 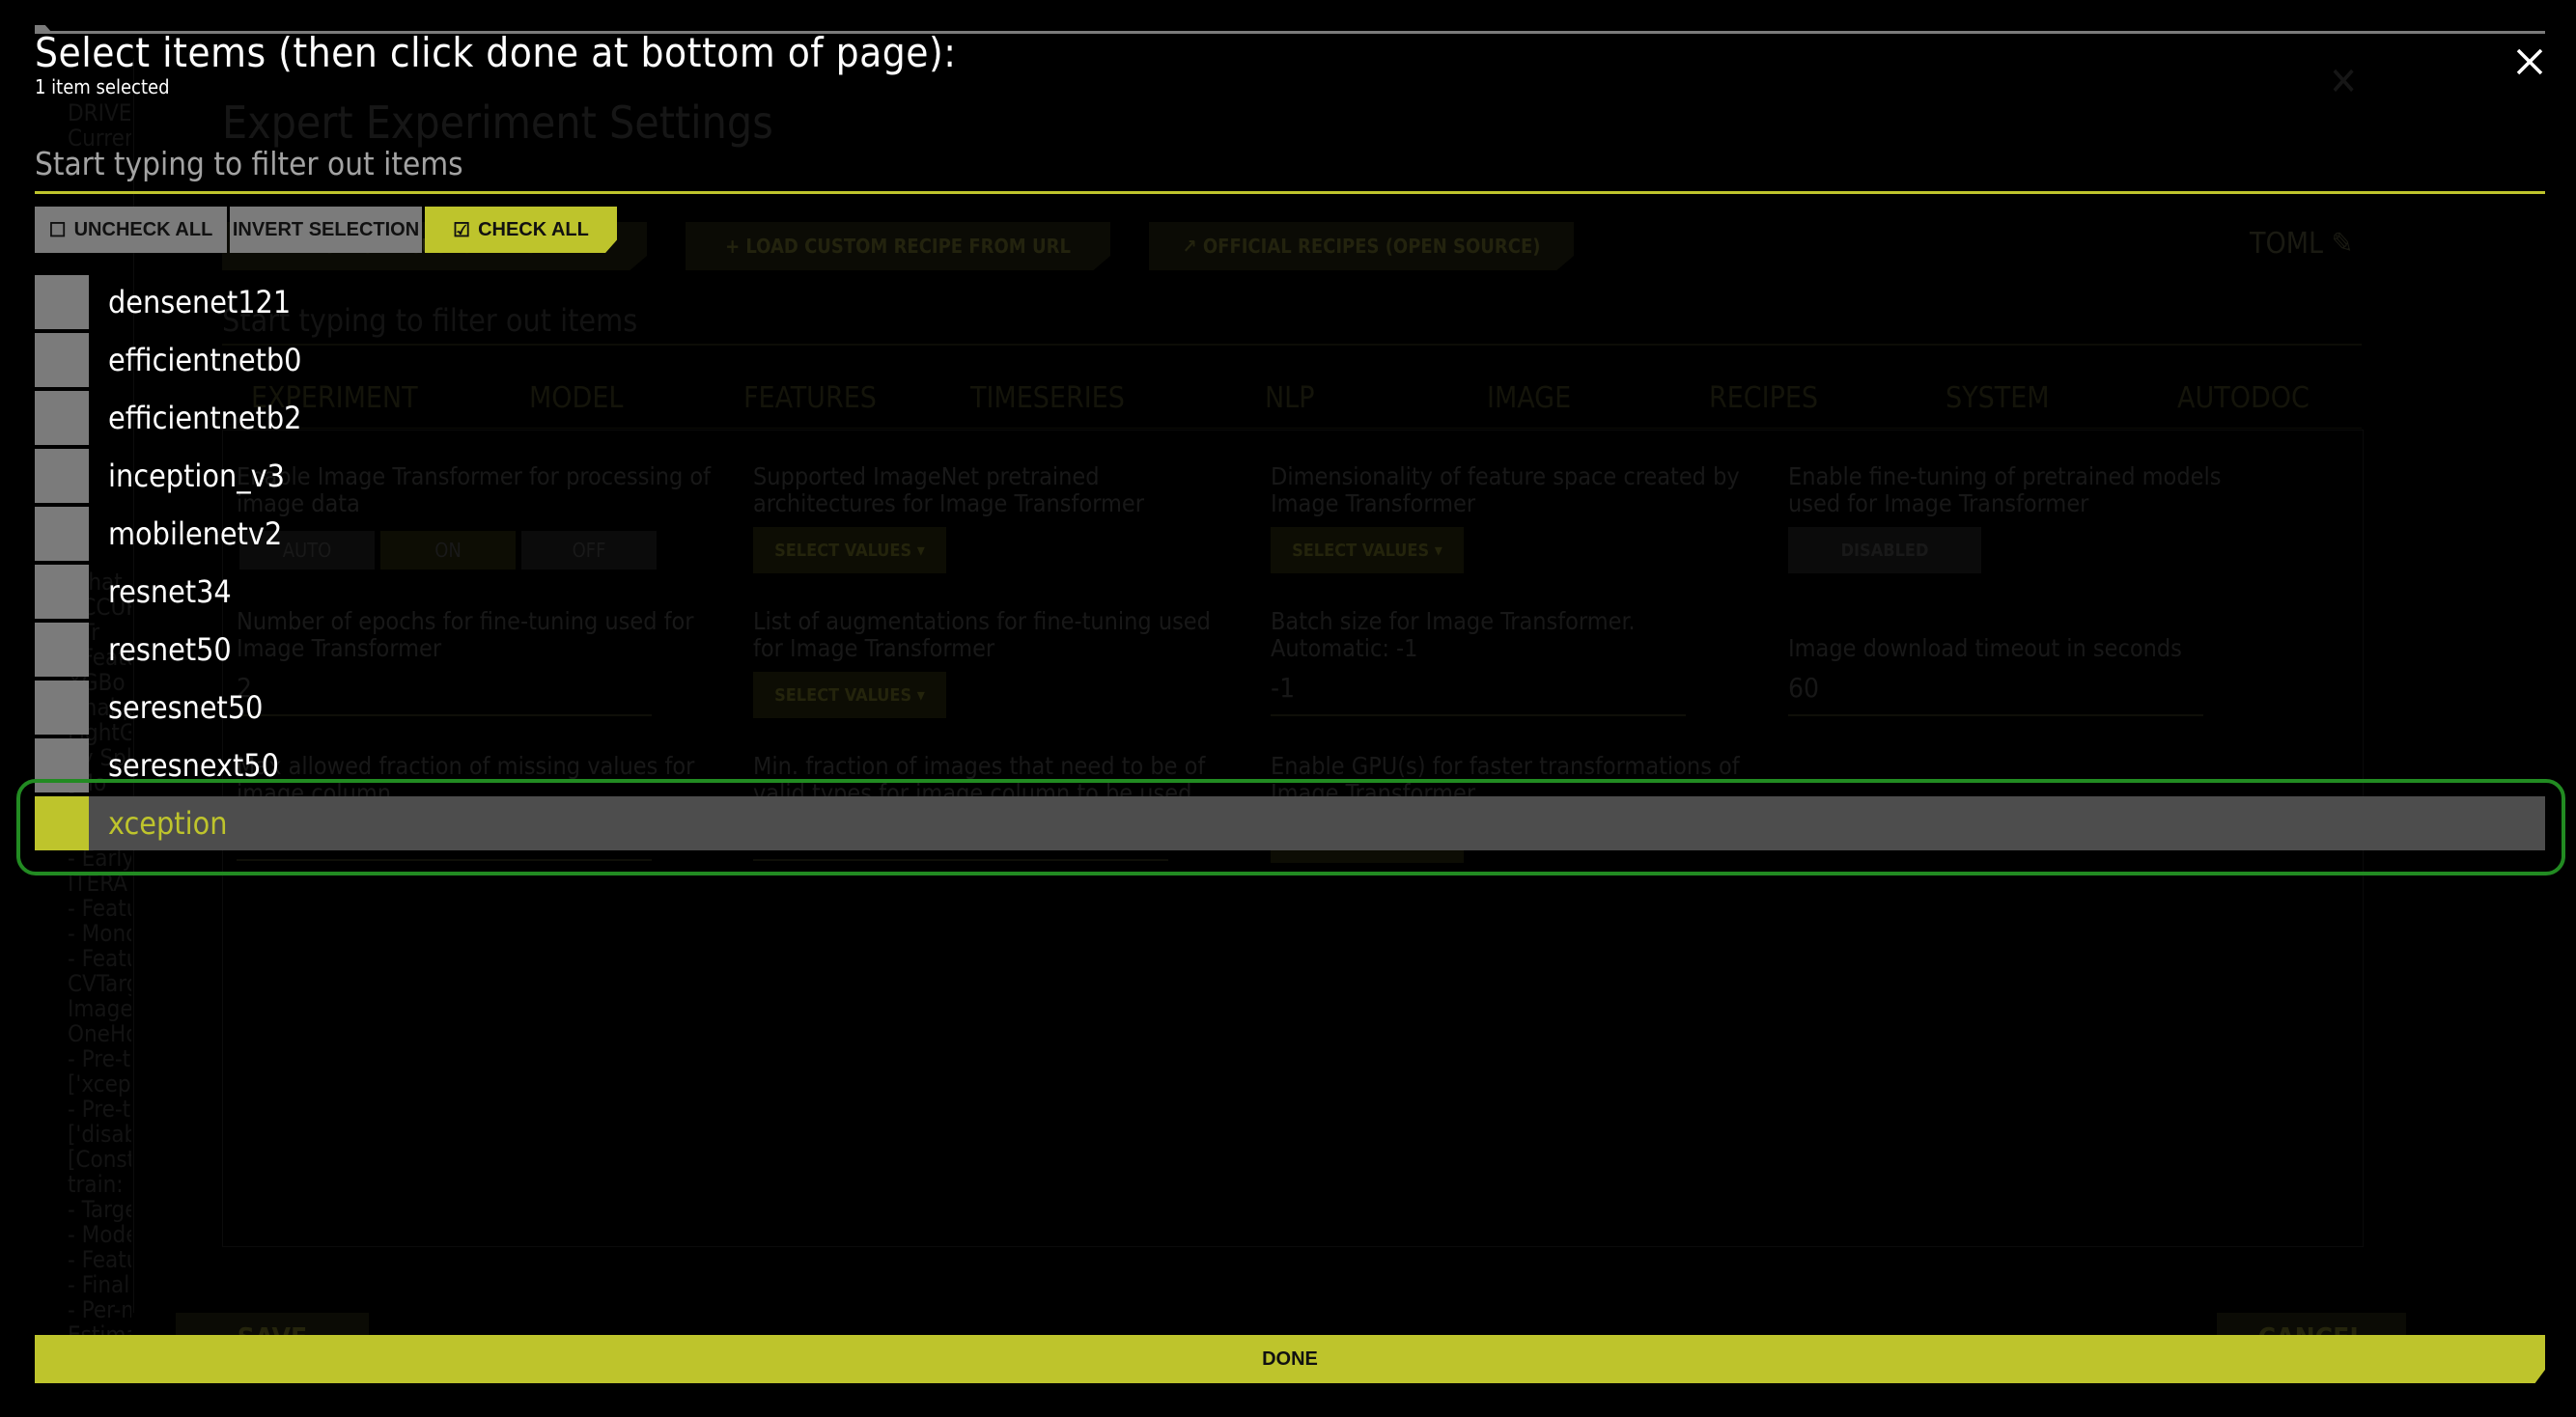 I want to click on check-all-button: ☑ CHECK ALL, so click(x=521, y=230).